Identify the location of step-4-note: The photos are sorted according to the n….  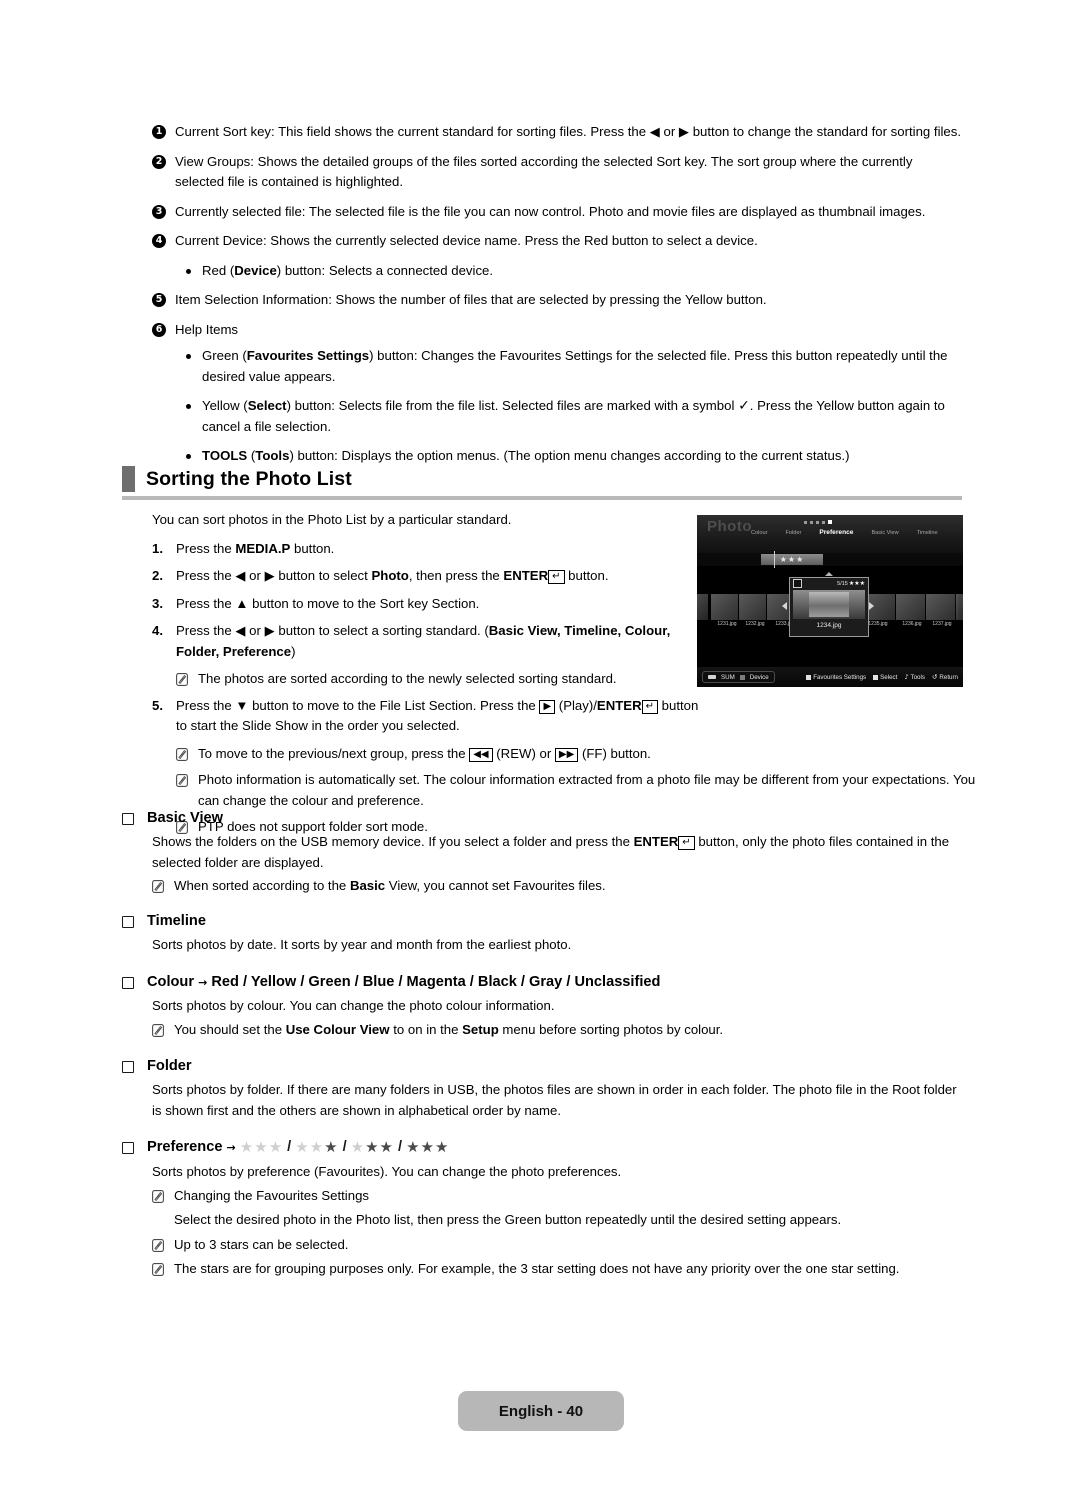
(444, 679).